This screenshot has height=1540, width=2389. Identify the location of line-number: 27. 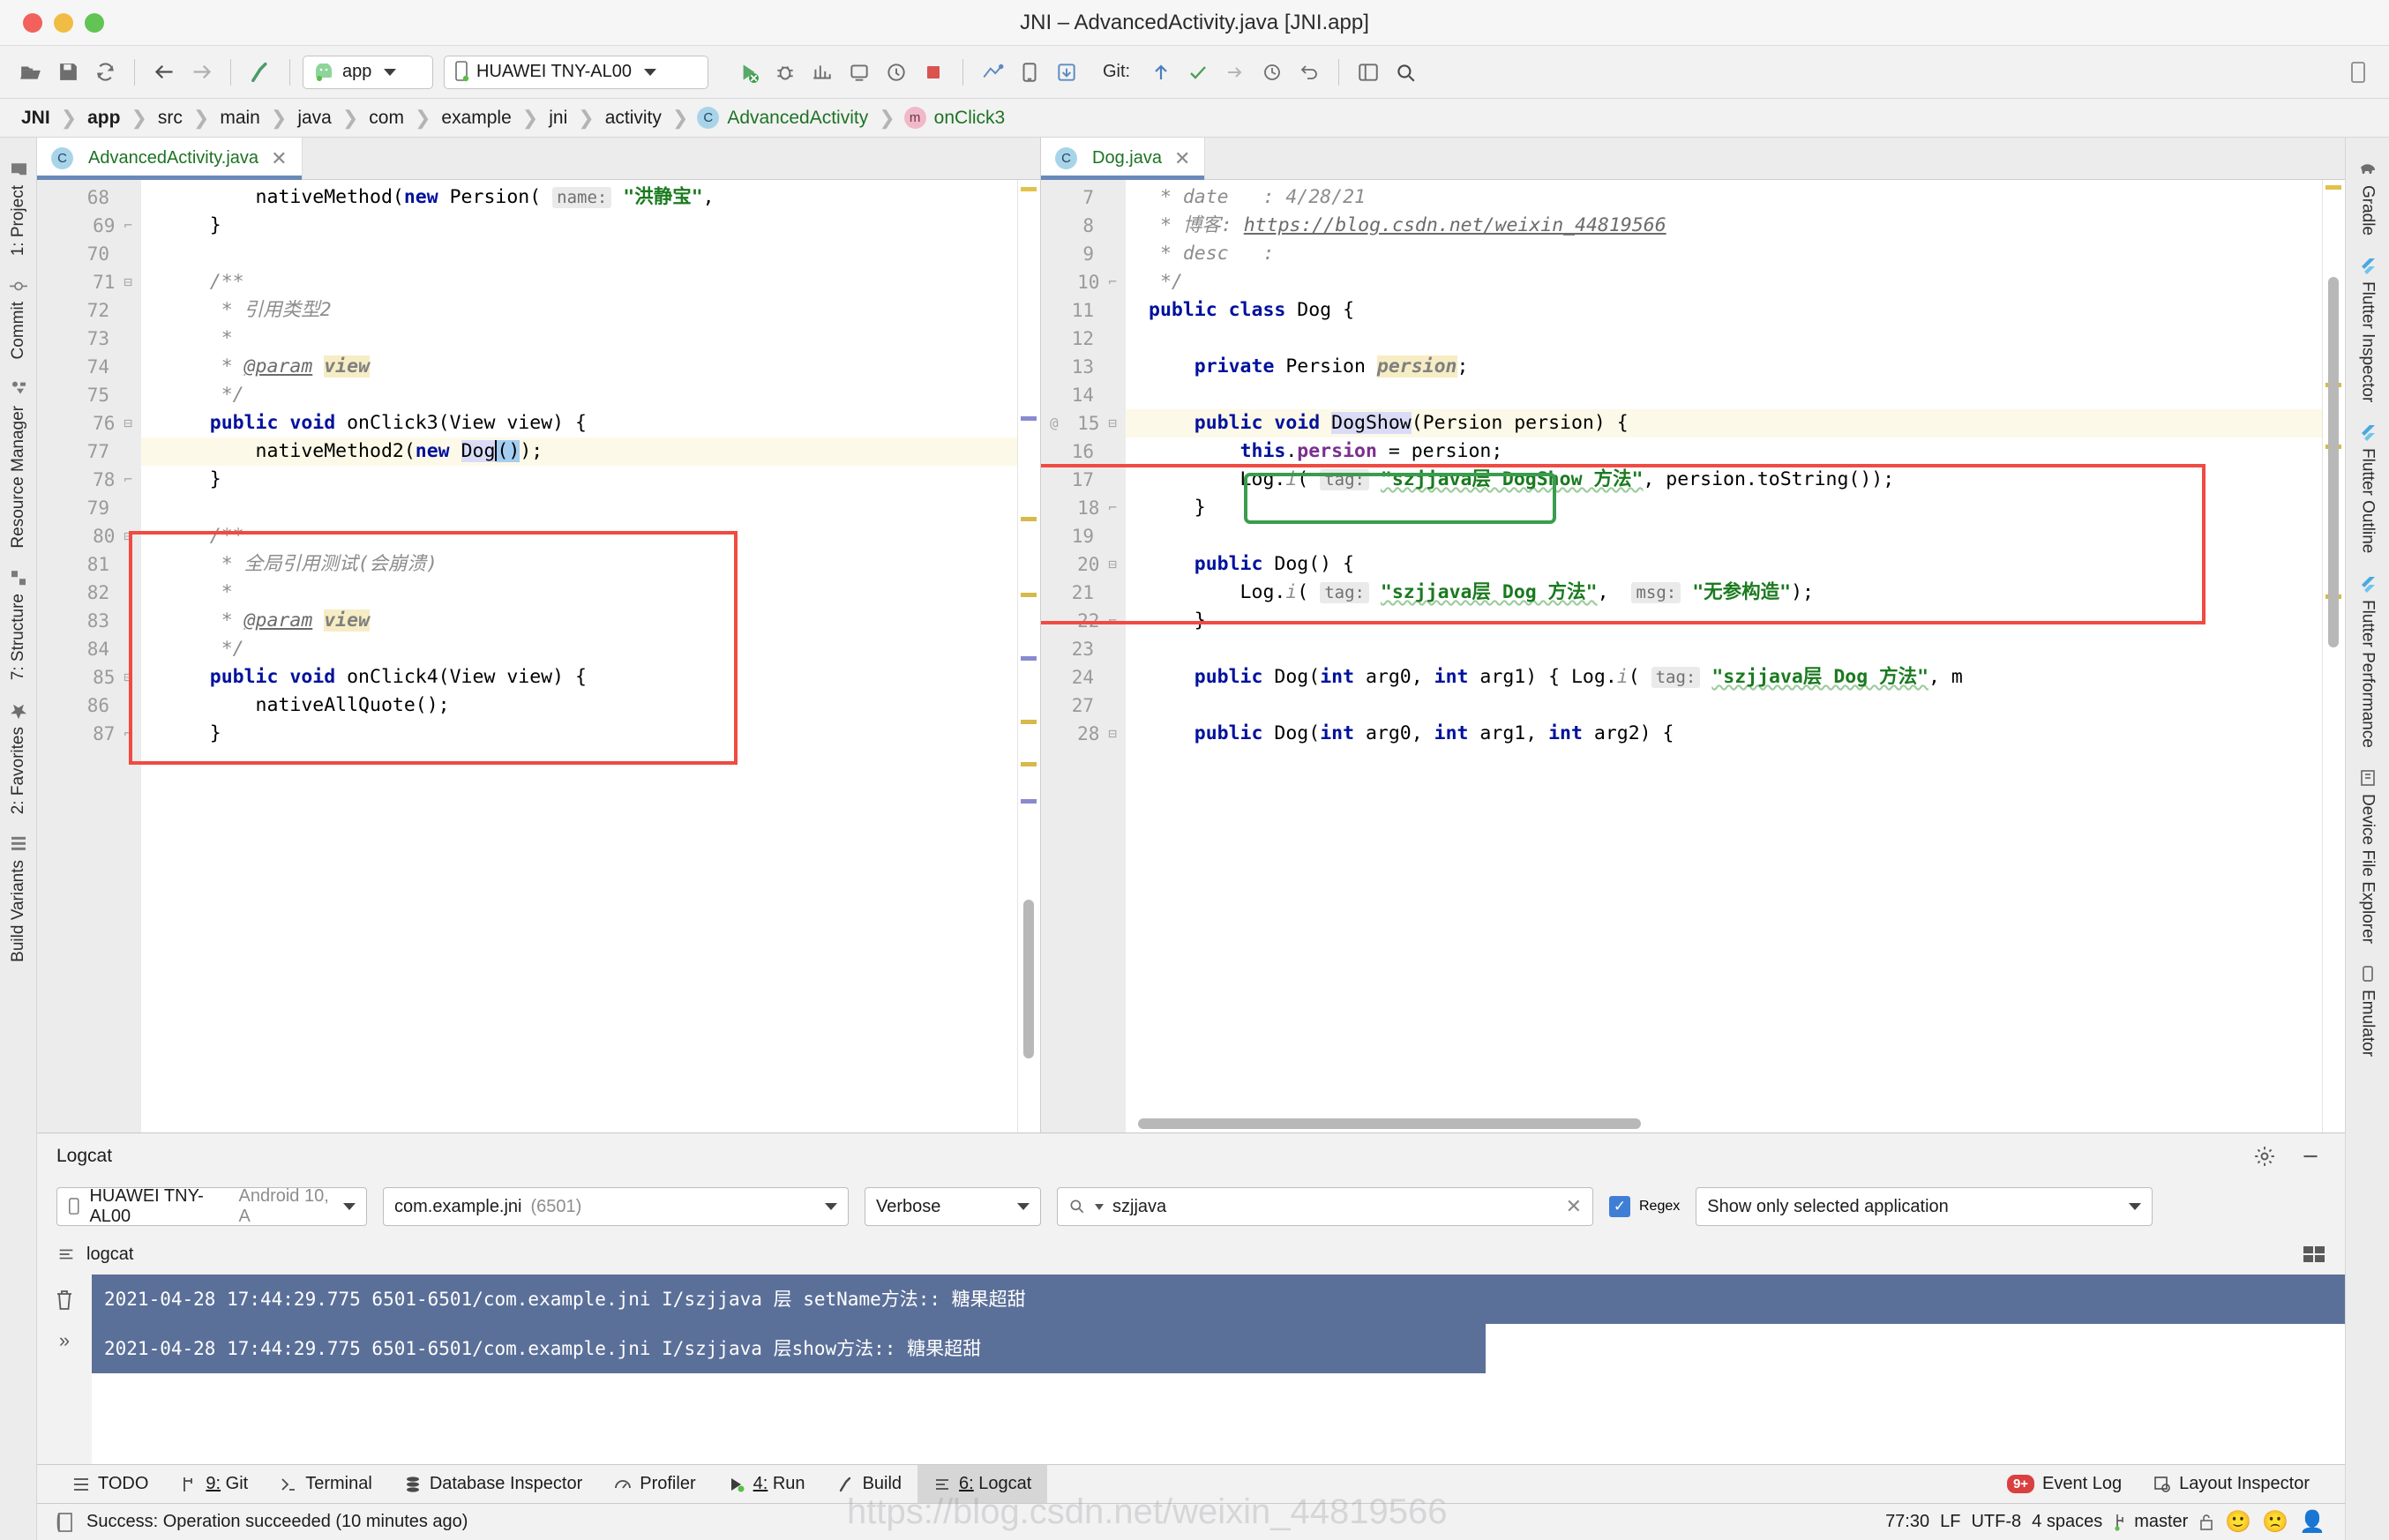
(1083, 706).